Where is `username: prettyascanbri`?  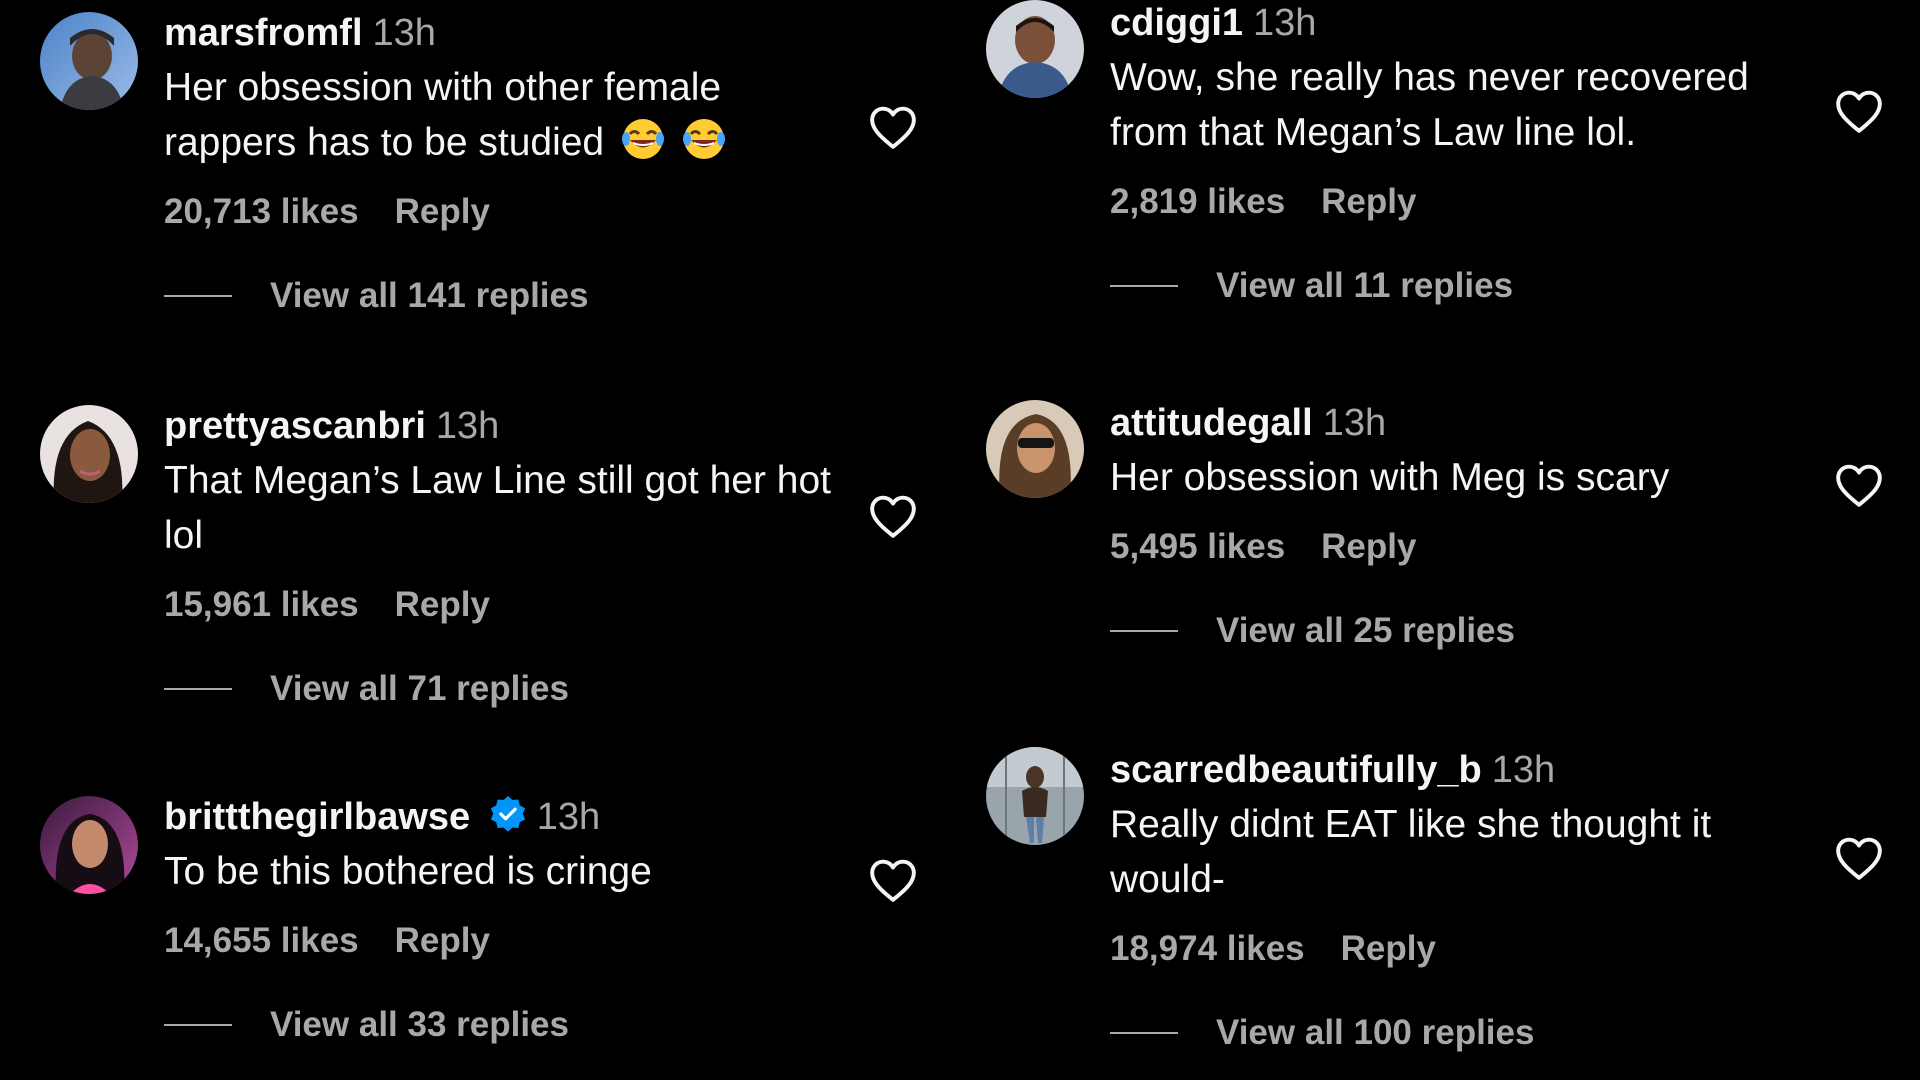
username: prettyascanbri is located at coordinates (295, 426).